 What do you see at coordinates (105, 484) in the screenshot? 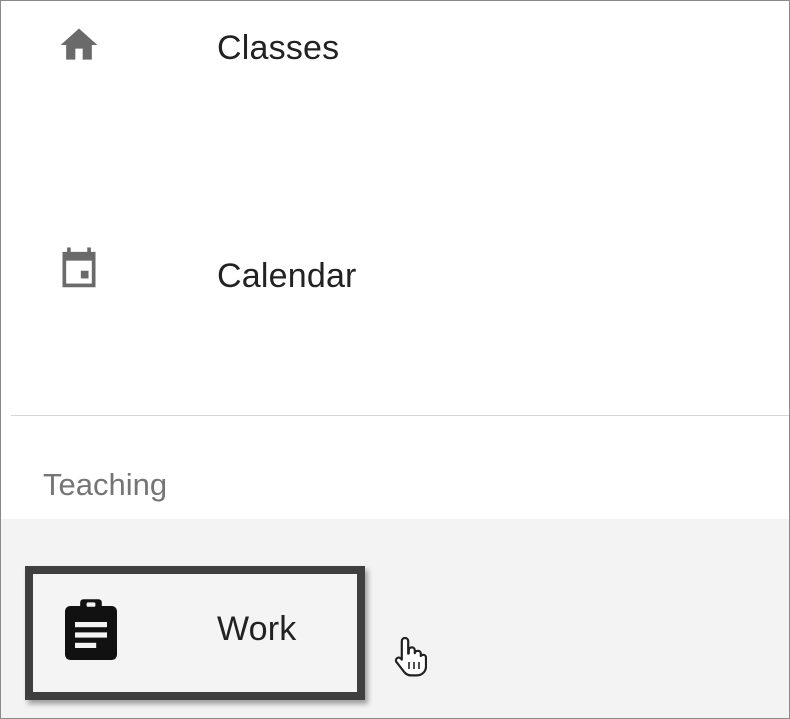
I see `section-header-teaching: Teaching` at bounding box center [105, 484].